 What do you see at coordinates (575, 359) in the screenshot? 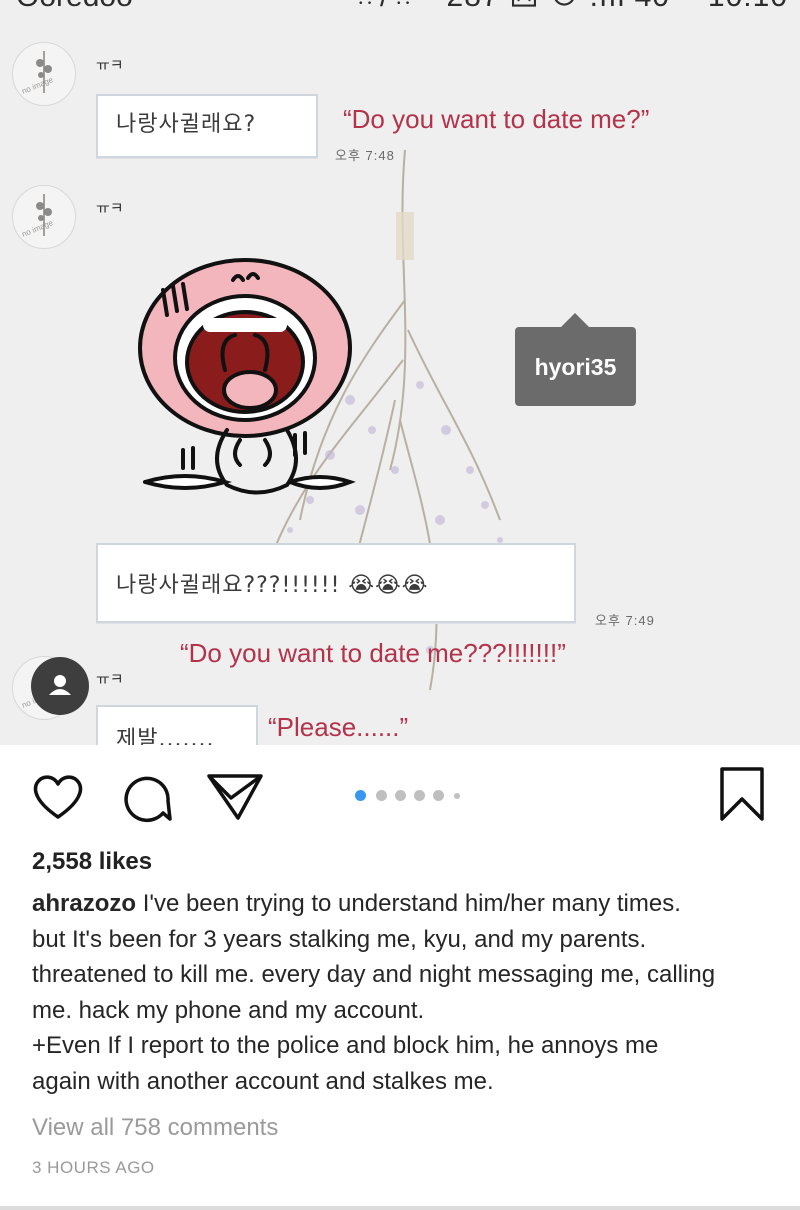
I see `username-tooltip: hyori35` at bounding box center [575, 359].